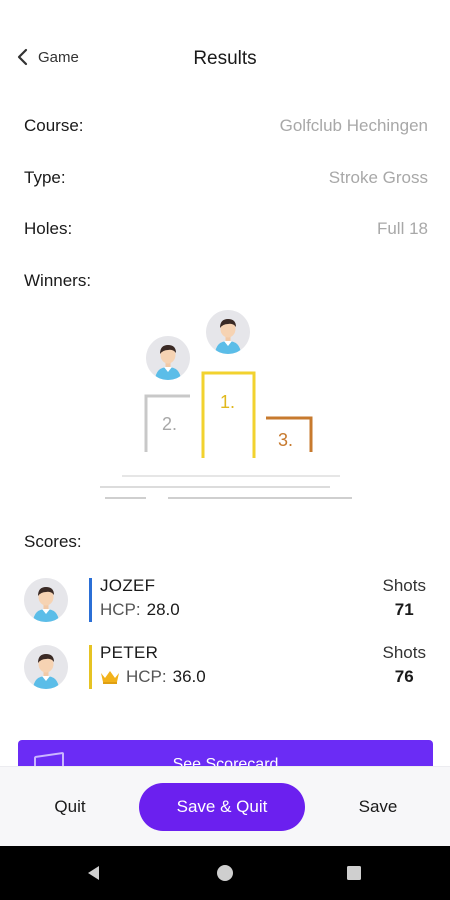 The image size is (450, 900). I want to click on second-place-number: 2., so click(170, 424).